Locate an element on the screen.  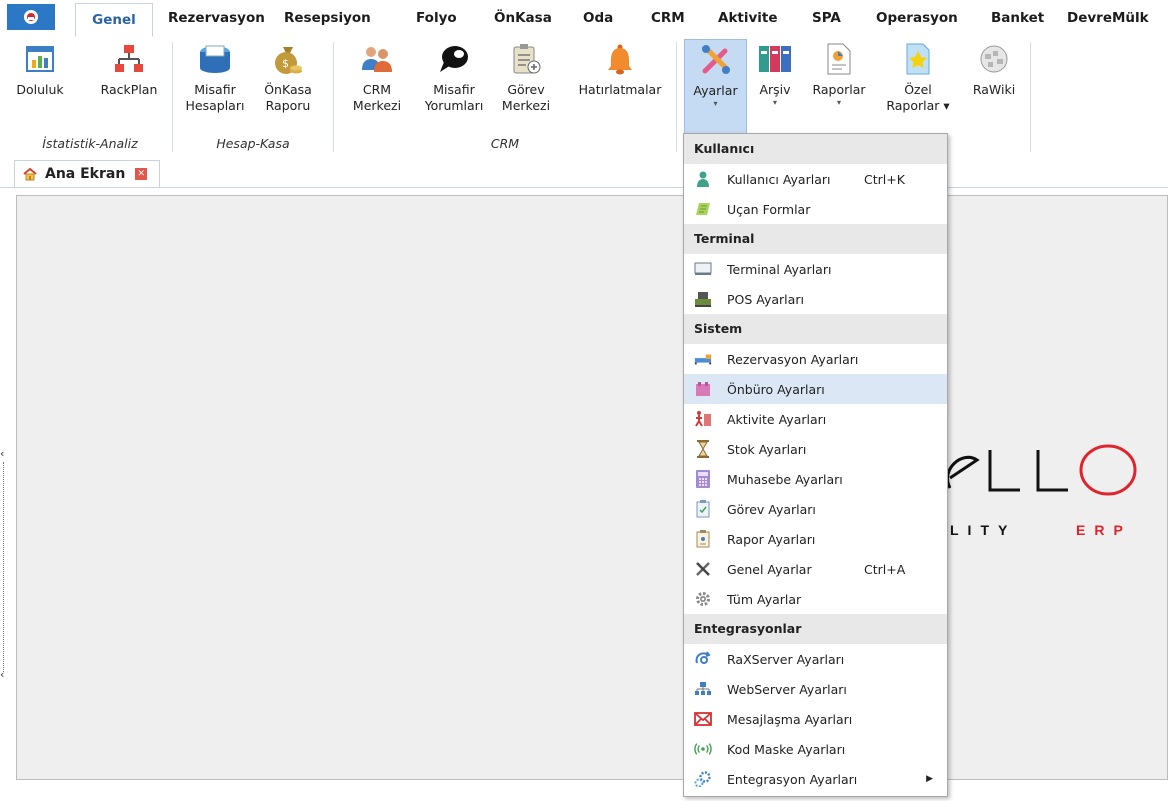
menu-item-raxserver-ayarlari: RaXServer Ayarları is located at coordinates (815, 659).